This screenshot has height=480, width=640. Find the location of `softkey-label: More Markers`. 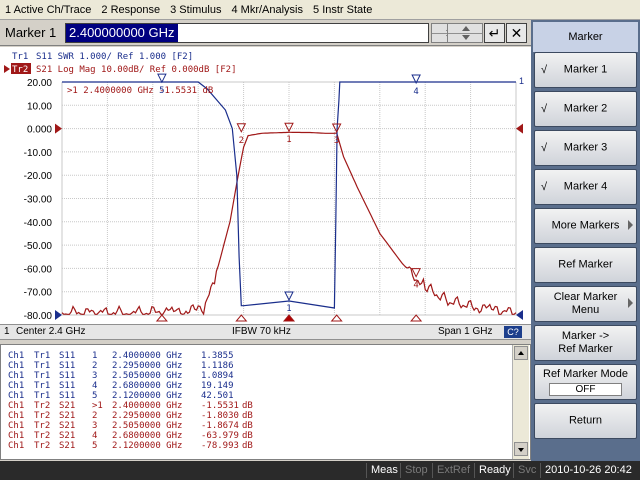

softkey-label: More Markers is located at coordinates (585, 225).